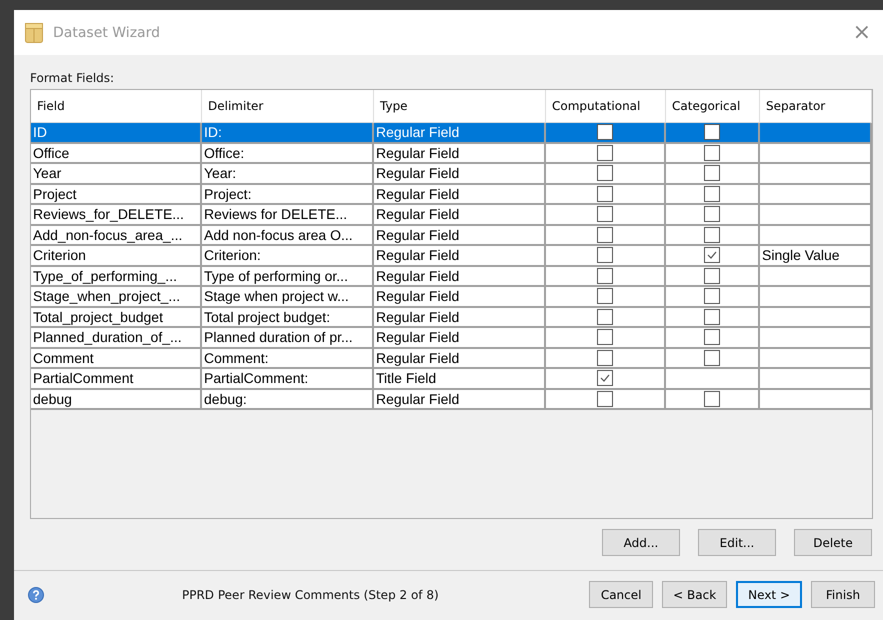  I want to click on wizard-button: < Back, so click(695, 594).